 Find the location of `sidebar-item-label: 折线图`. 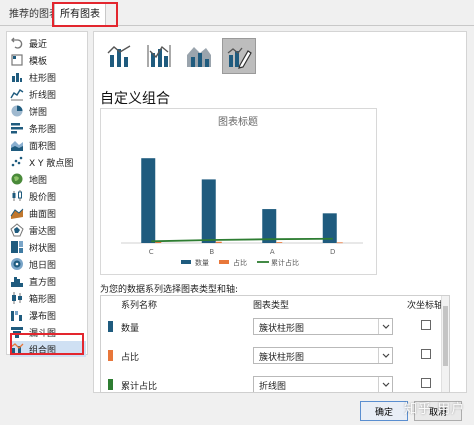

sidebar-item-label: 折线图 is located at coordinates (43, 95).